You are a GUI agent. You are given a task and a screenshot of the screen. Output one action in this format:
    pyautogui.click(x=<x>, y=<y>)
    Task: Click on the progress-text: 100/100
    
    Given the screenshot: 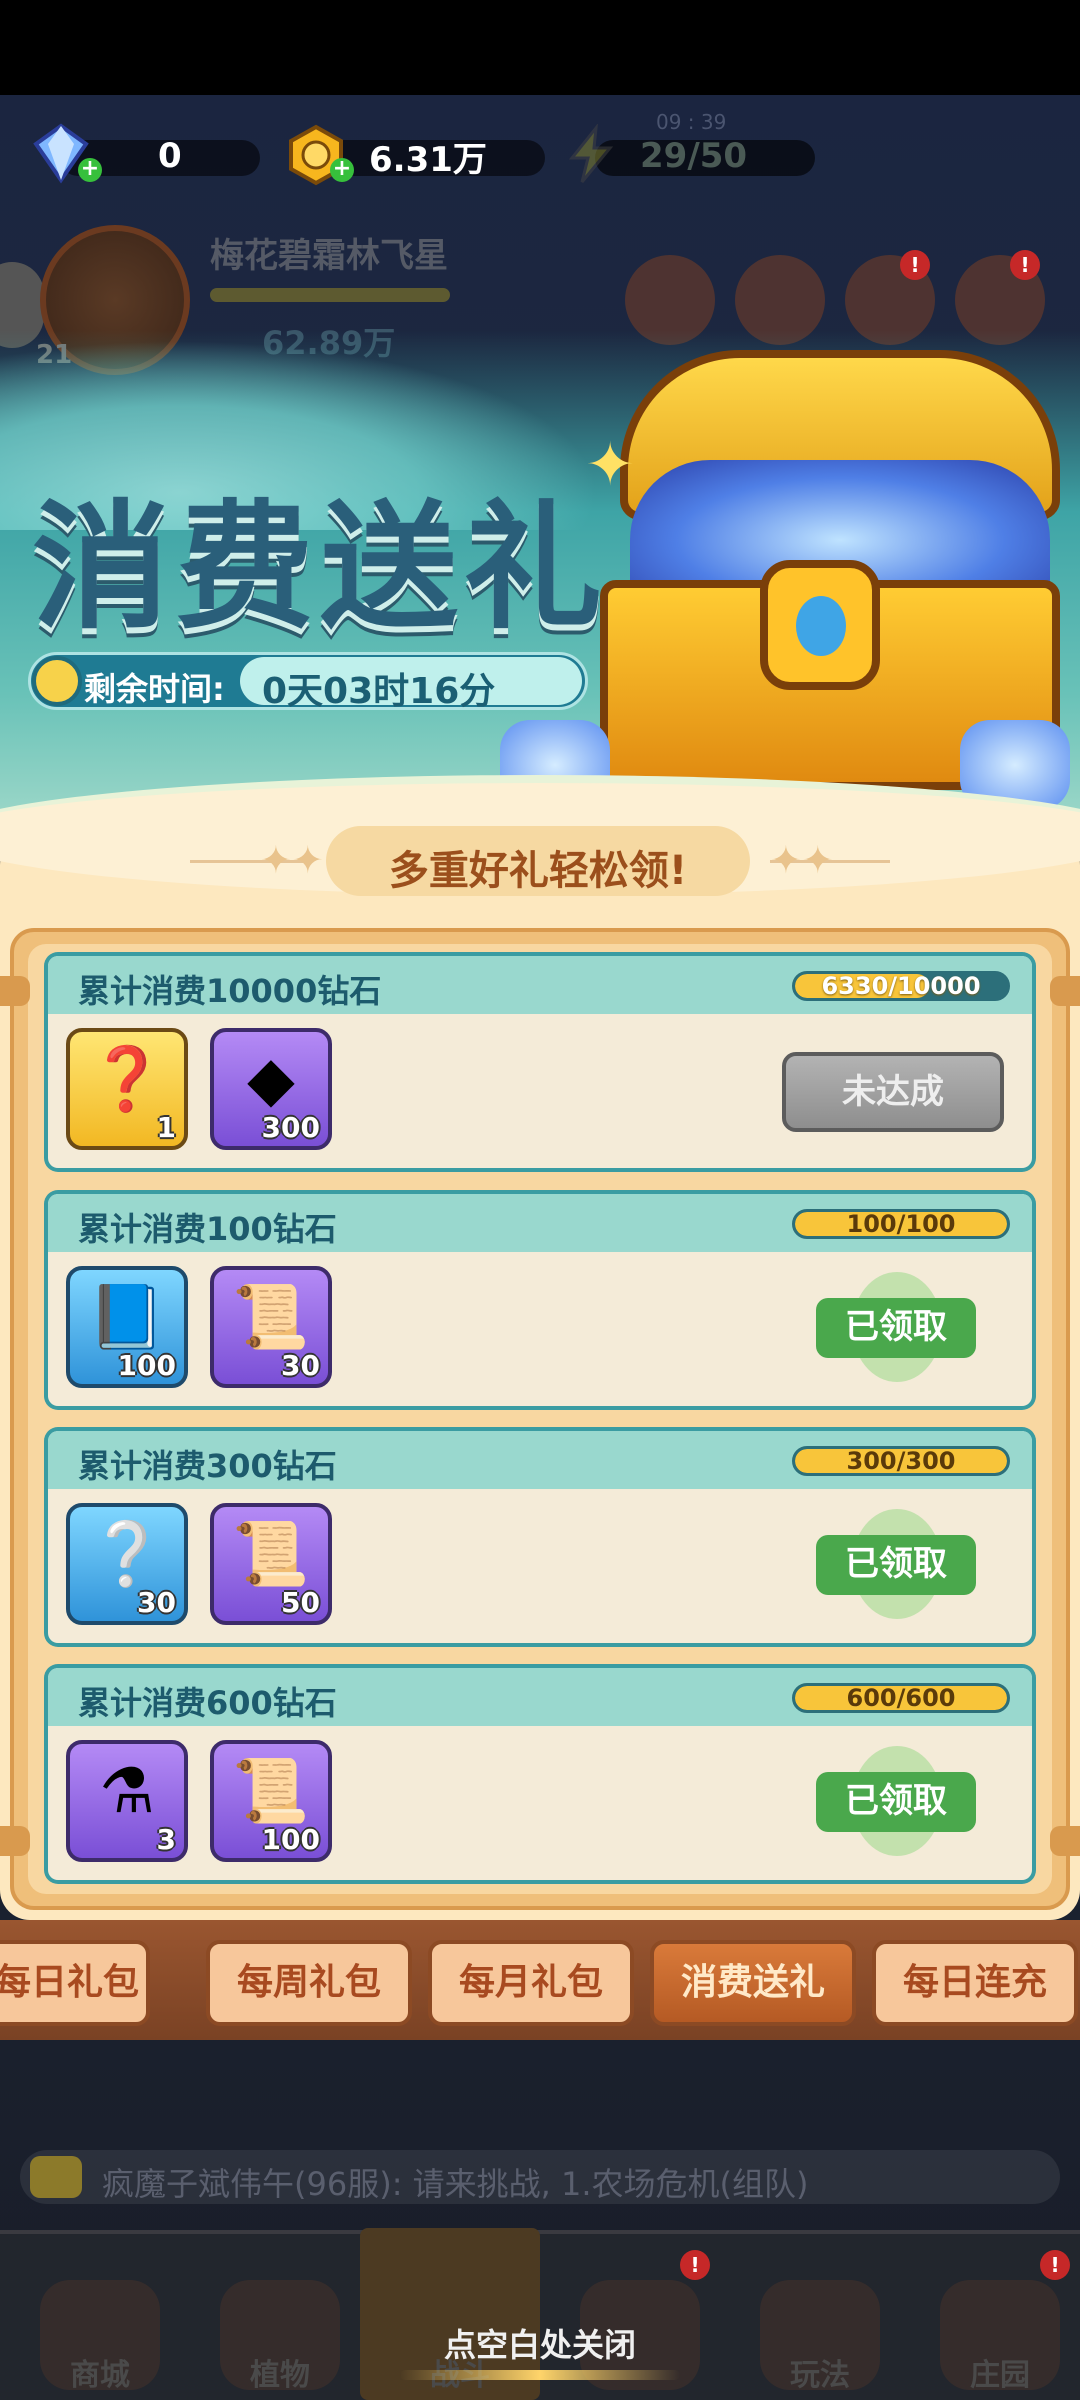 What is the action you would take?
    pyautogui.click(x=901, y=1224)
    